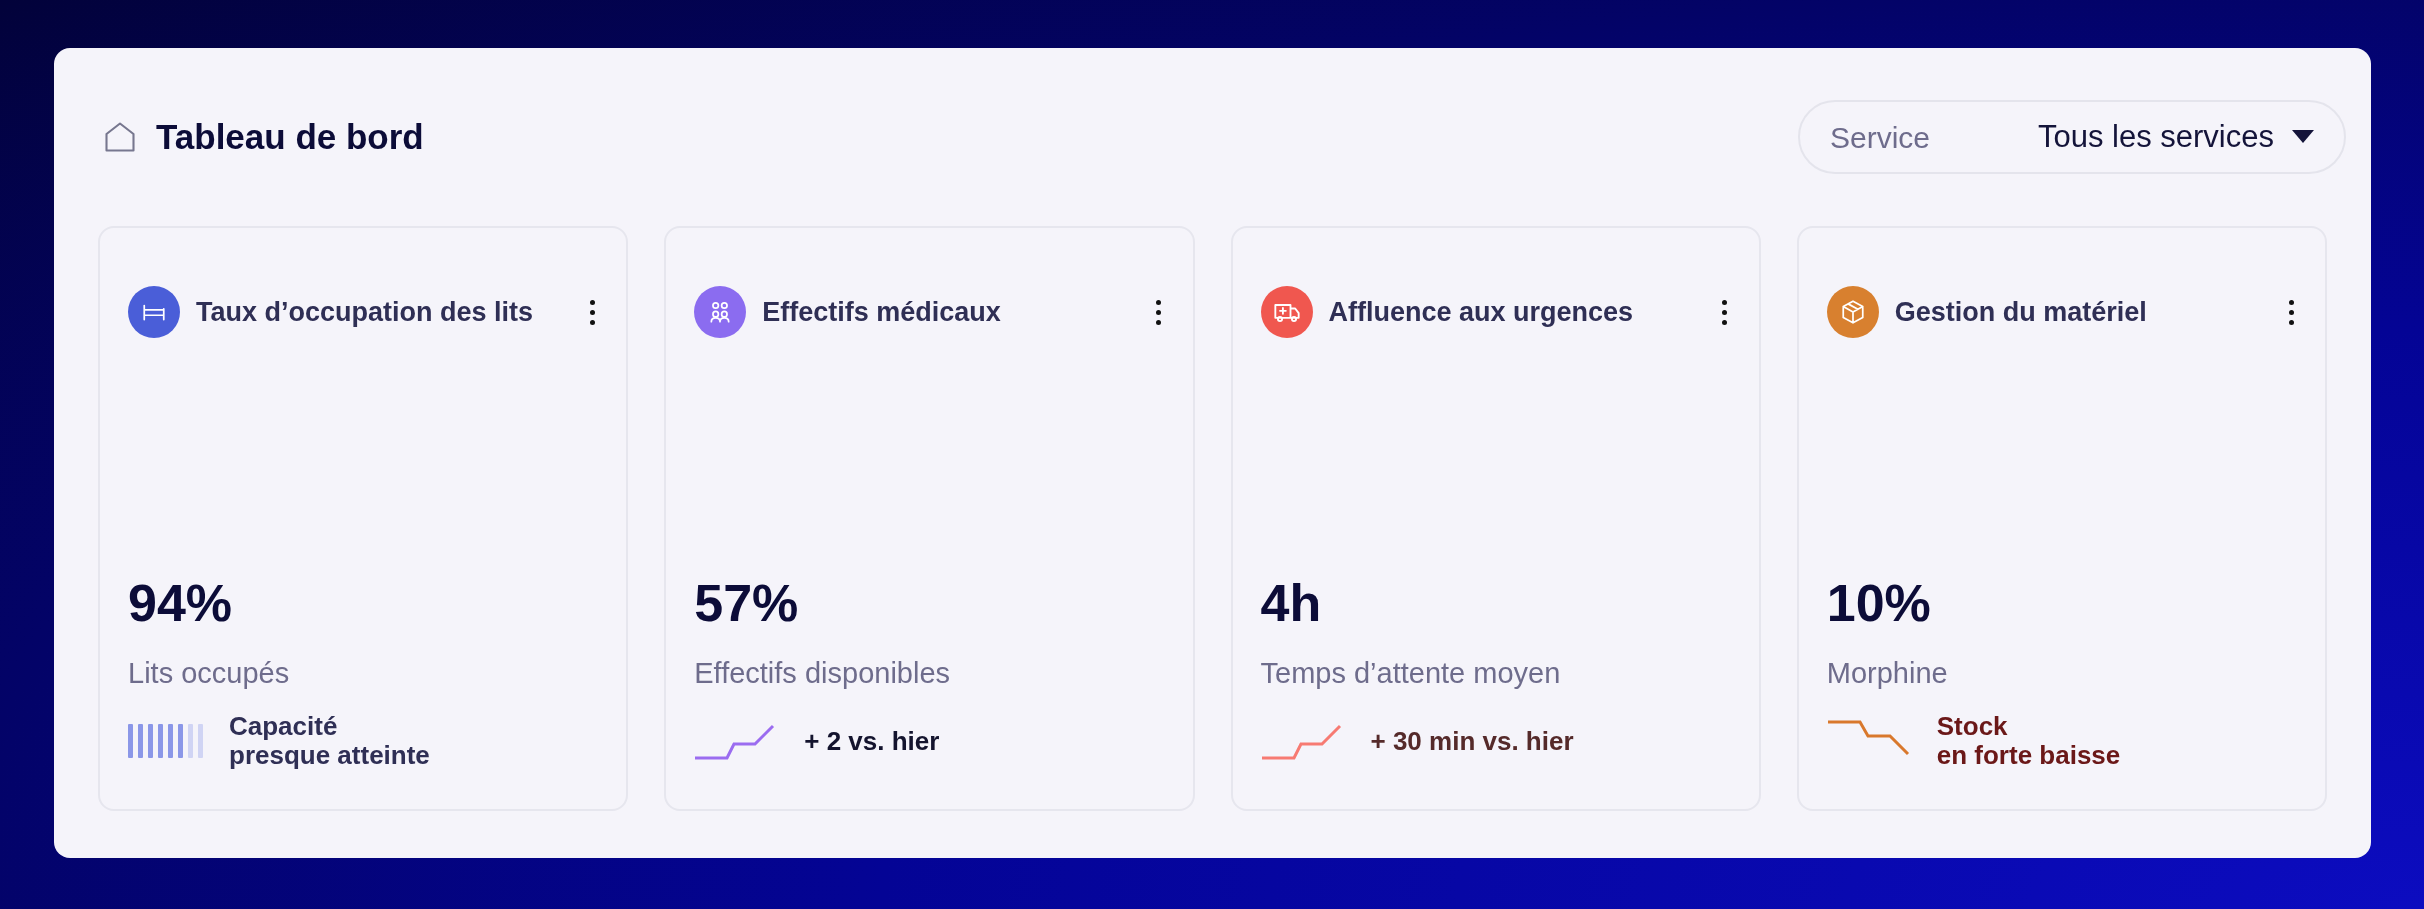 Image resolution: width=2424 pixels, height=909 pixels. Describe the element at coordinates (1879, 602) in the screenshot. I see `kpi-value: 10%` at that location.